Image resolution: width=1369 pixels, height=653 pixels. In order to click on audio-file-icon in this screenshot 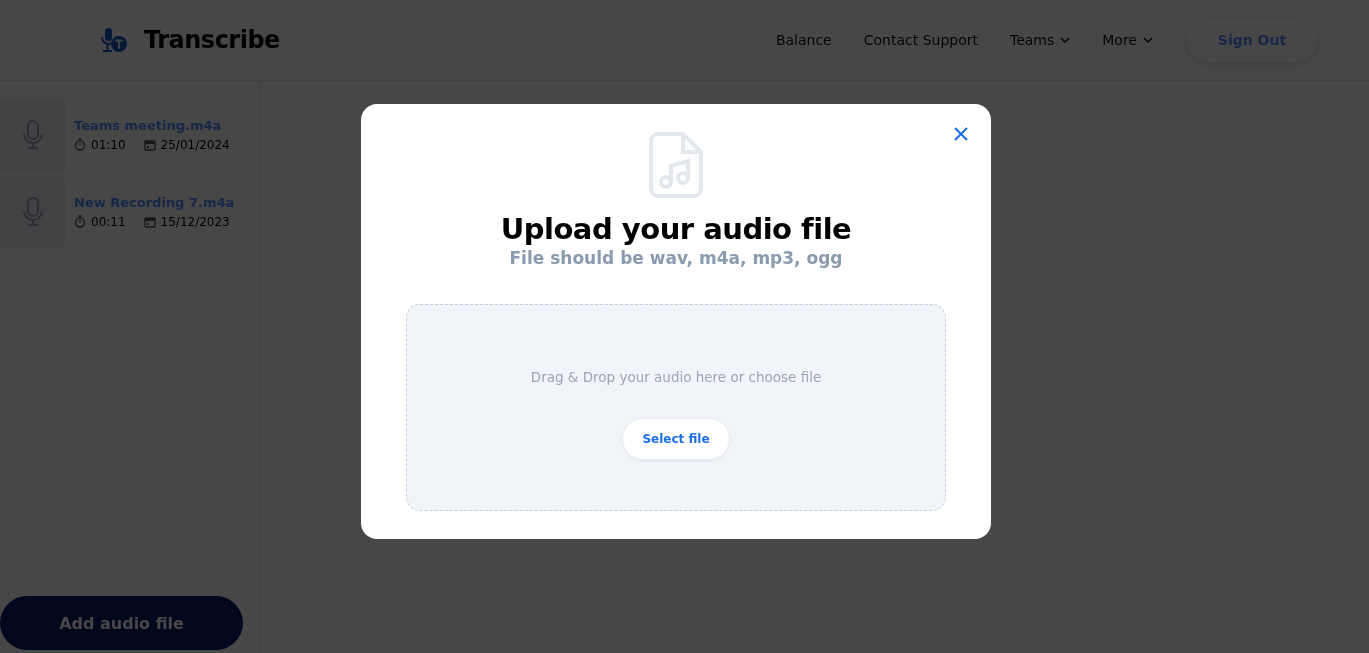, I will do `click(676, 165)`.